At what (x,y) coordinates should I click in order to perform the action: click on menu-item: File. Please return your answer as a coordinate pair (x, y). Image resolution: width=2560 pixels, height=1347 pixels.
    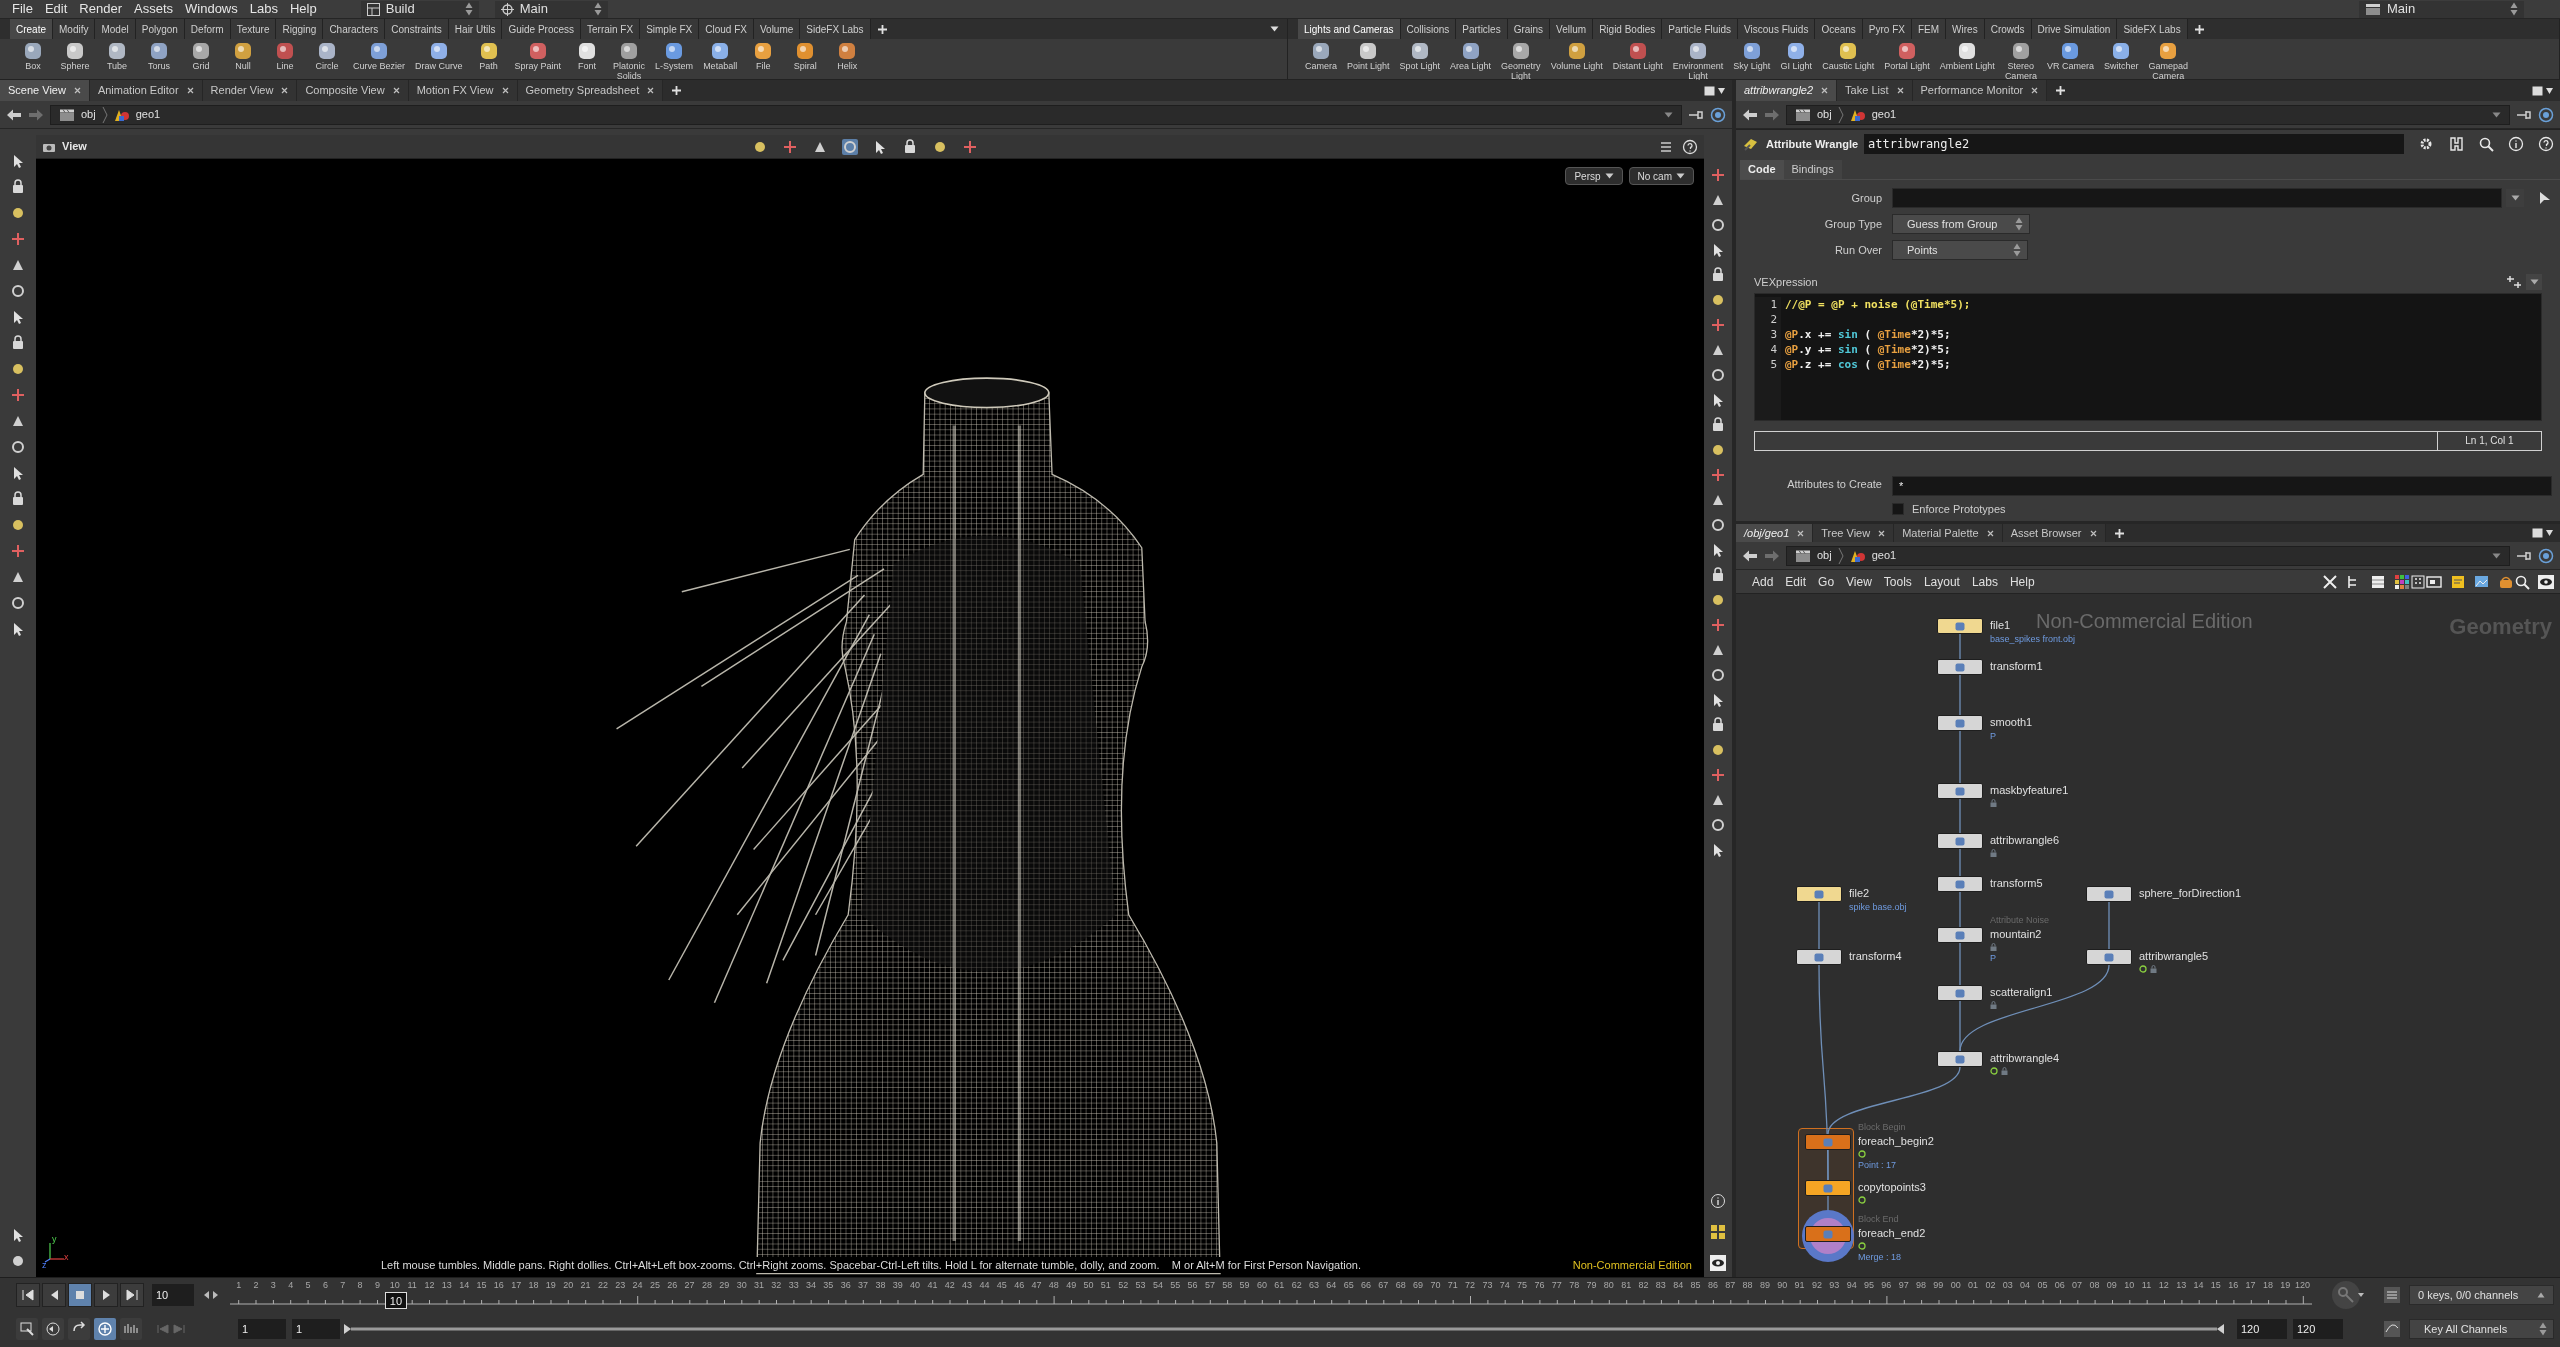
    Looking at the image, I should click on (22, 9).